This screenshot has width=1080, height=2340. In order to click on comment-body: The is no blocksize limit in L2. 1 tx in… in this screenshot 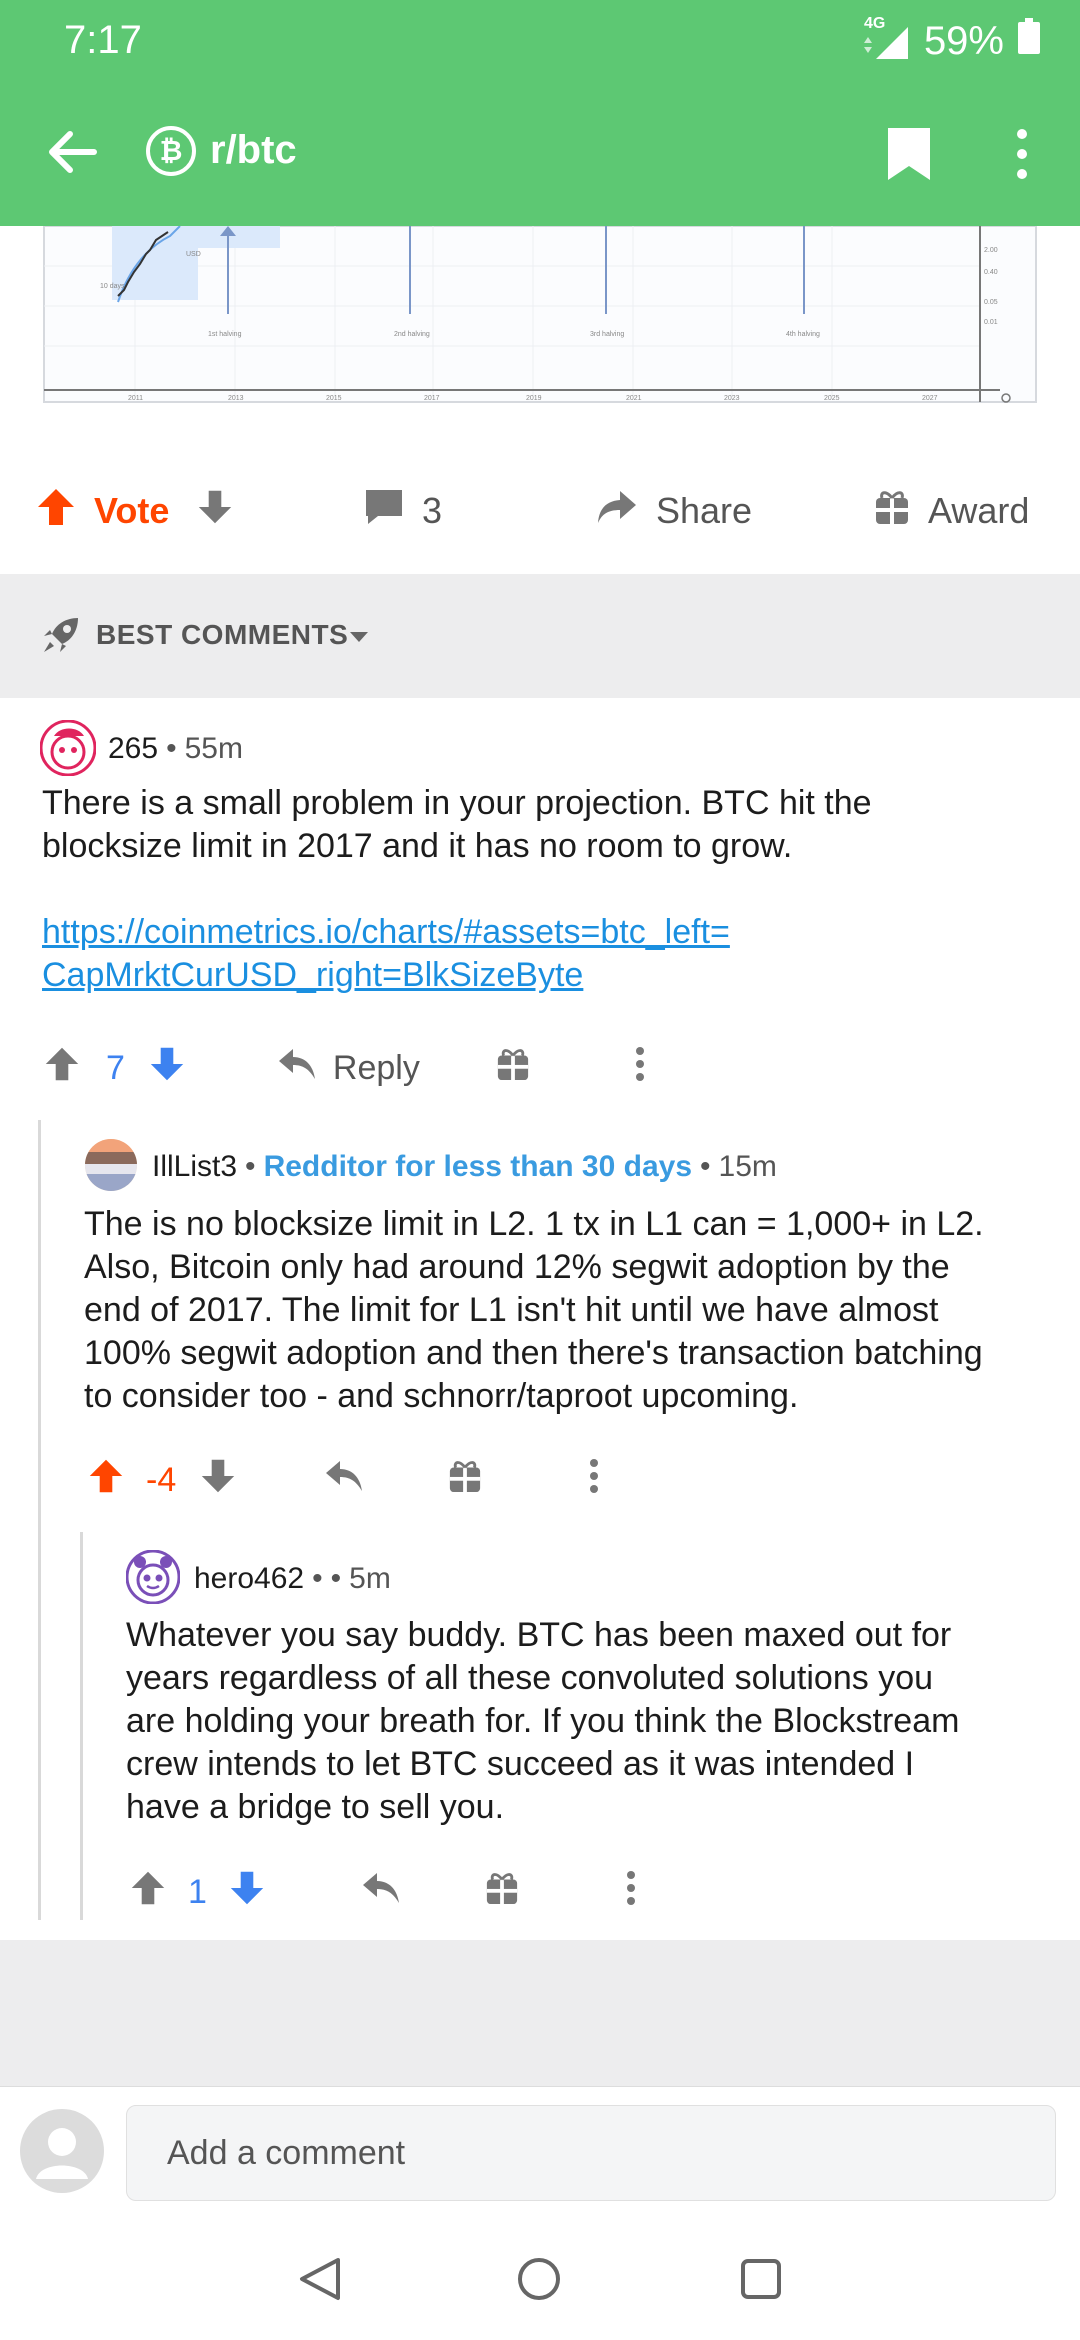, I will do `click(582, 1310)`.